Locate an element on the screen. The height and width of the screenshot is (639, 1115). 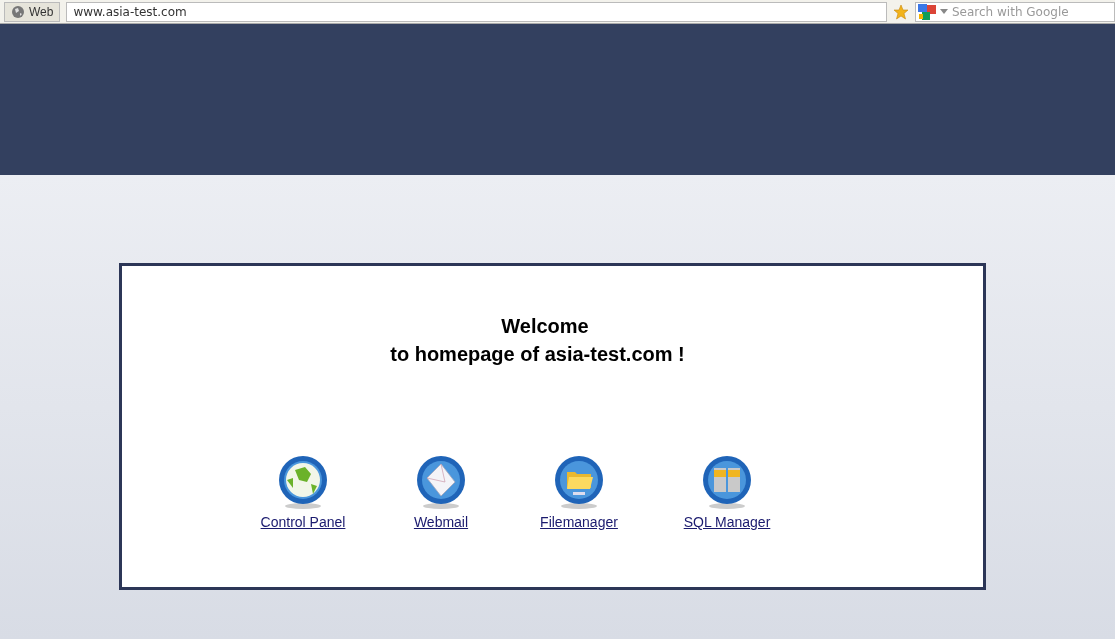
site-identity-button: Web is located at coordinates (32, 11).